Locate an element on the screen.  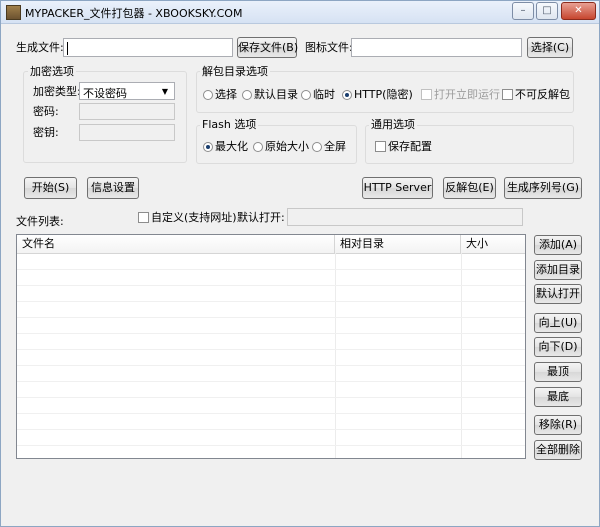
unpack-button: 反解包(E) is located at coordinates (469, 188).